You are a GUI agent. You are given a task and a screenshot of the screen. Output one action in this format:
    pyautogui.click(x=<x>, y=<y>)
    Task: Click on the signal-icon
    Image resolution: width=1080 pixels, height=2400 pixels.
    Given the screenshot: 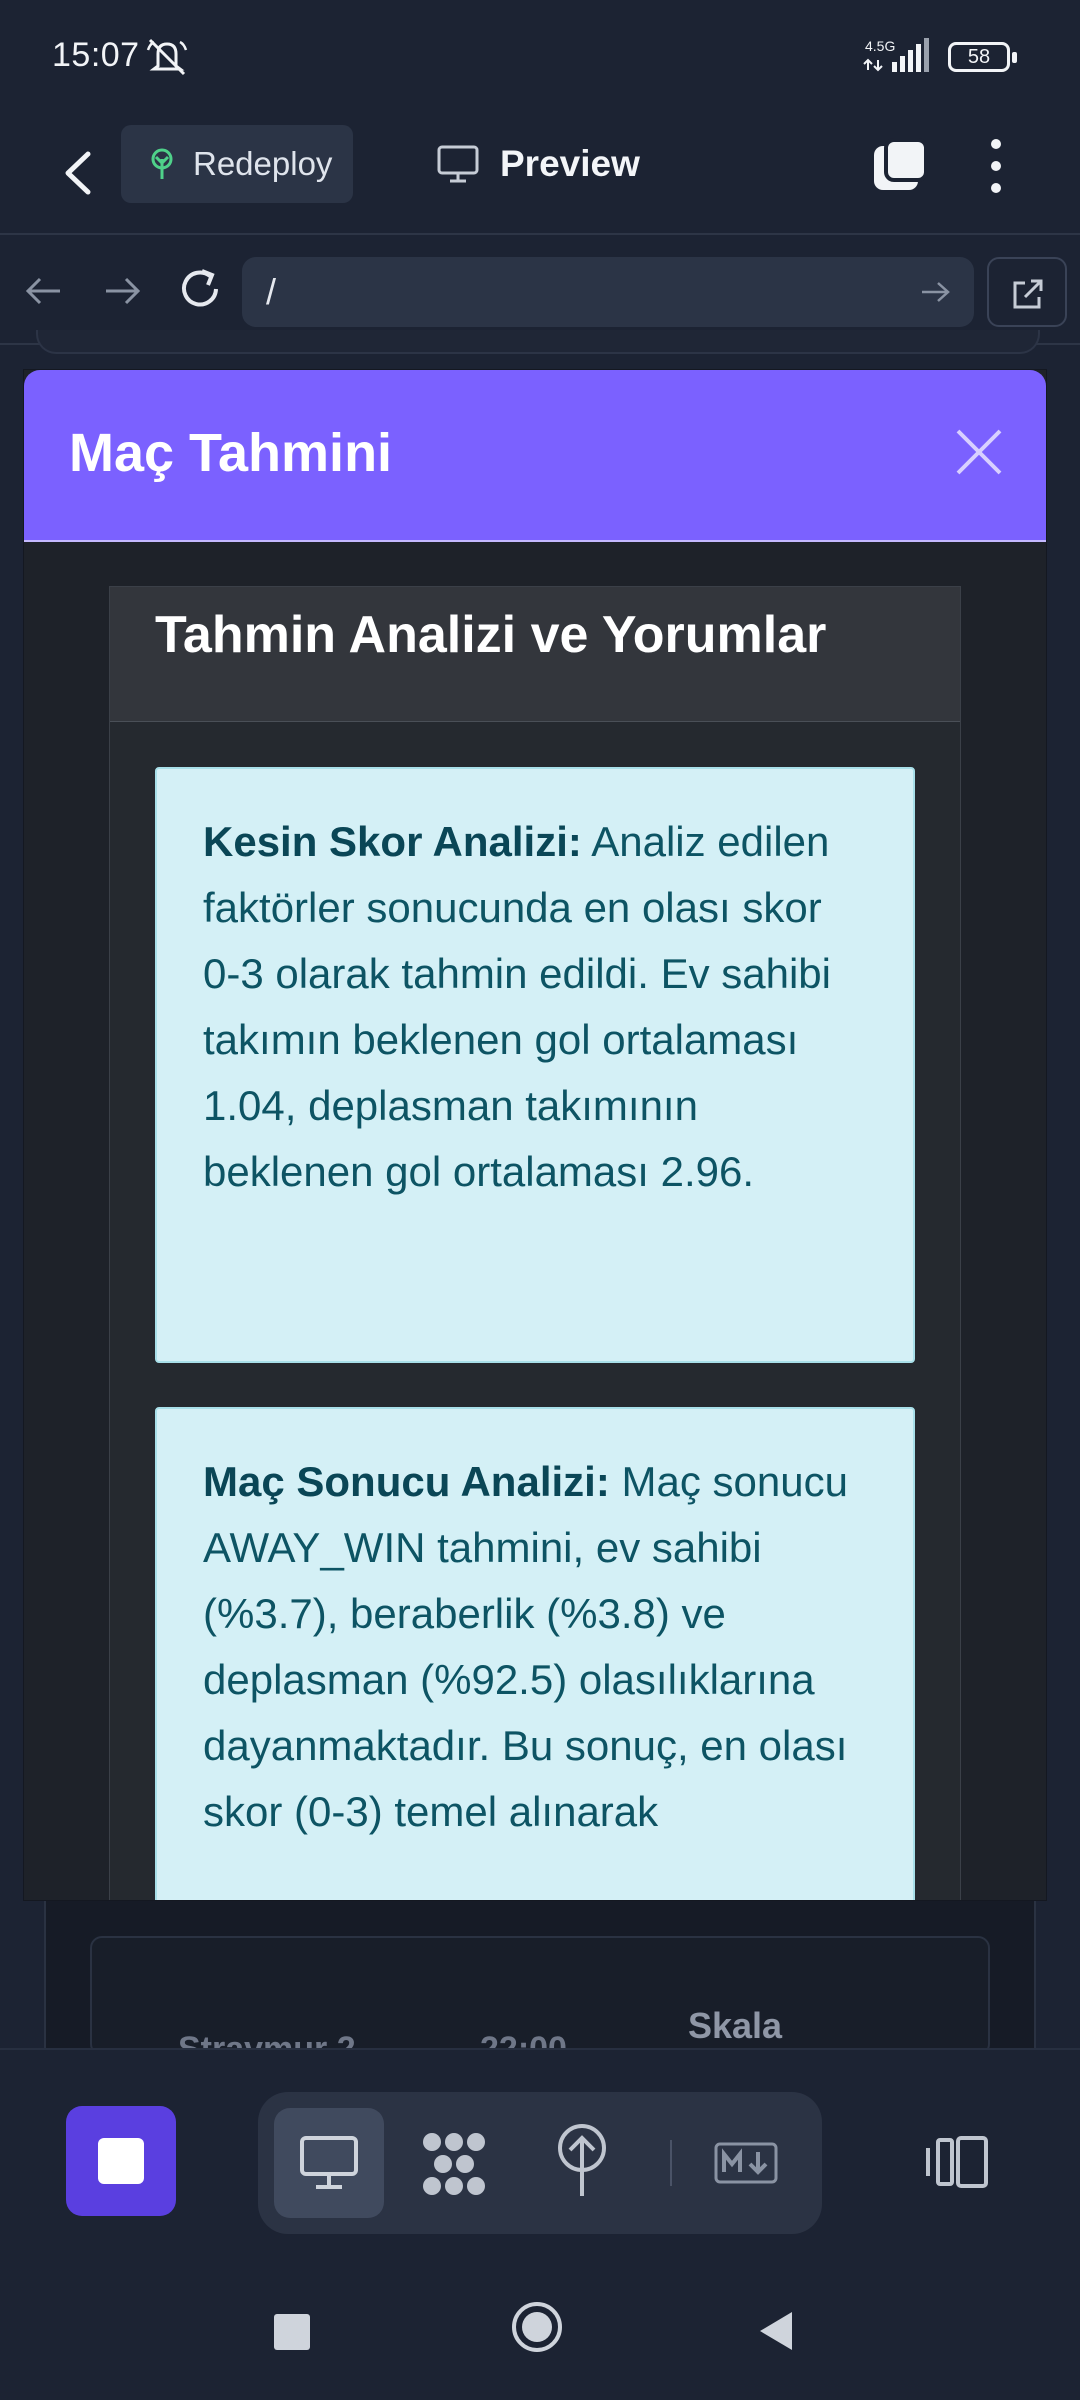 What is the action you would take?
    pyautogui.click(x=896, y=55)
    